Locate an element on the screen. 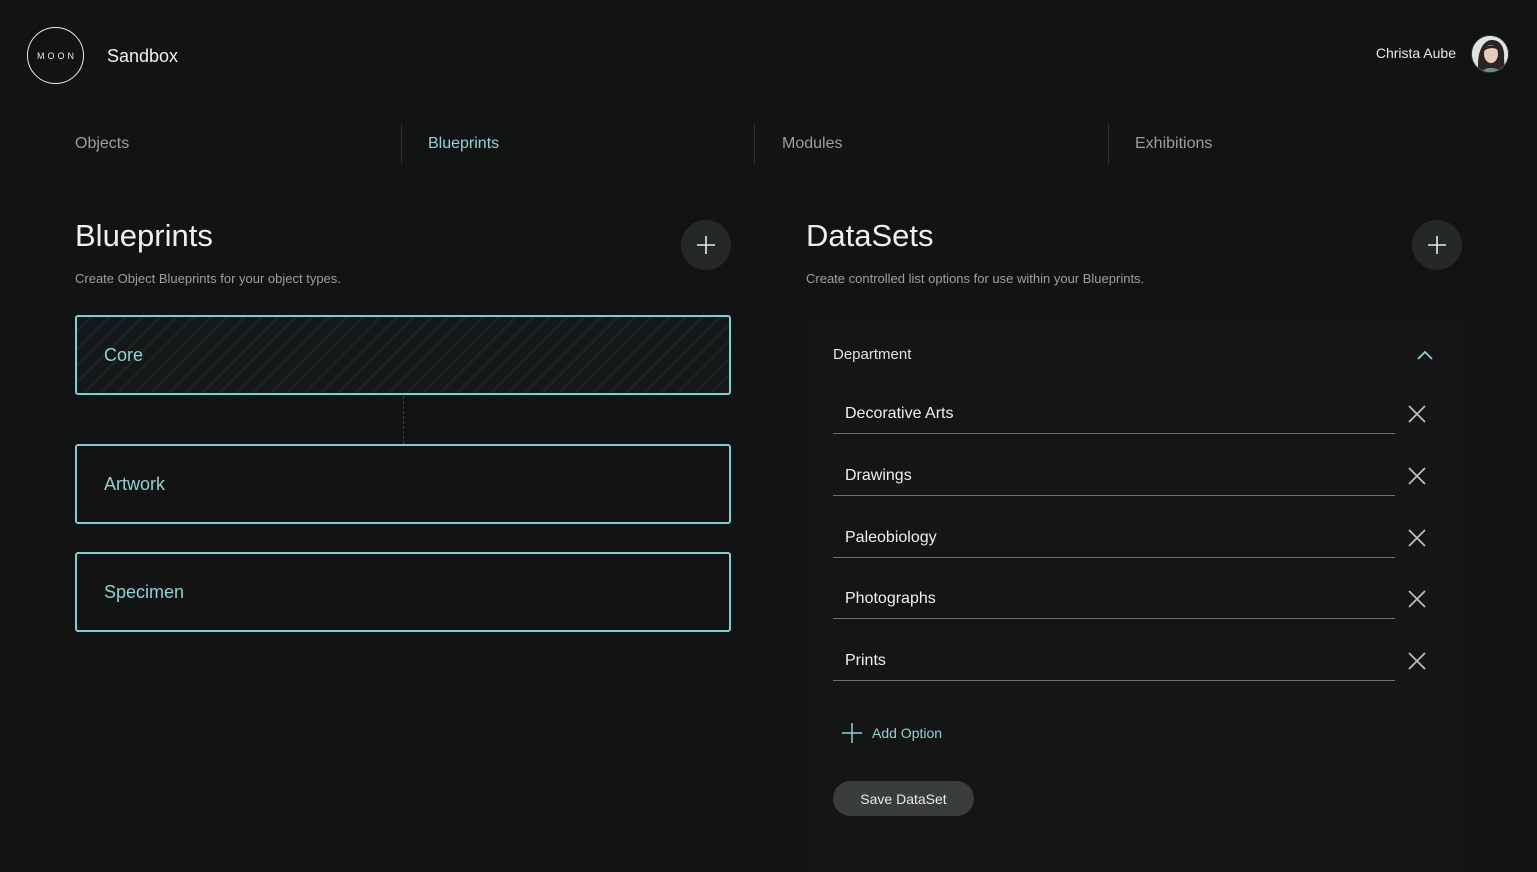 The width and height of the screenshot is (1537, 872). tab-objects: Objects is located at coordinates (102, 144).